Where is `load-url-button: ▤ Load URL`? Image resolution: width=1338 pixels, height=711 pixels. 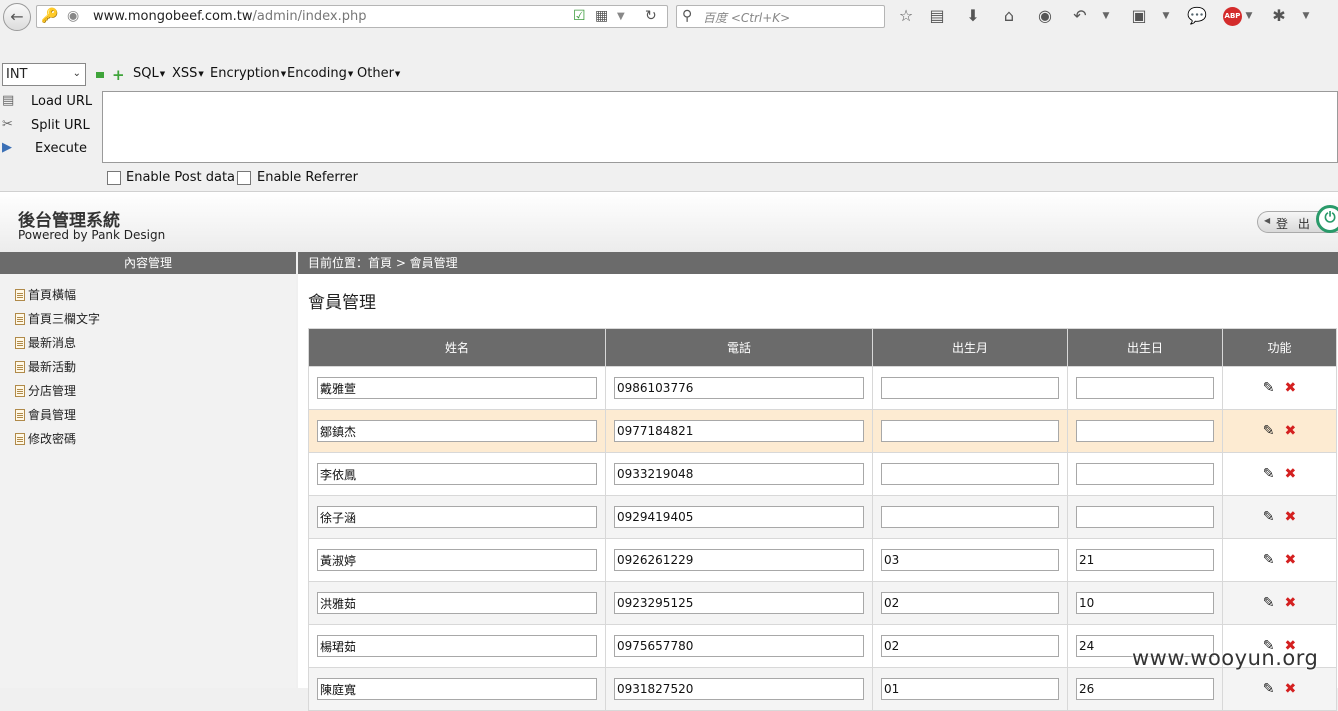
load-url-button: ▤ Load URL is located at coordinates (50, 102).